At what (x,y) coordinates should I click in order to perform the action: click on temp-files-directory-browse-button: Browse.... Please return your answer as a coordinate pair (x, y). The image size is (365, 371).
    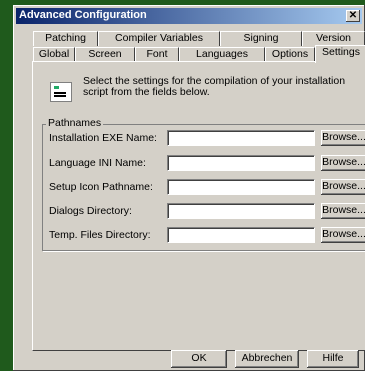
    Looking at the image, I should click on (343, 235).